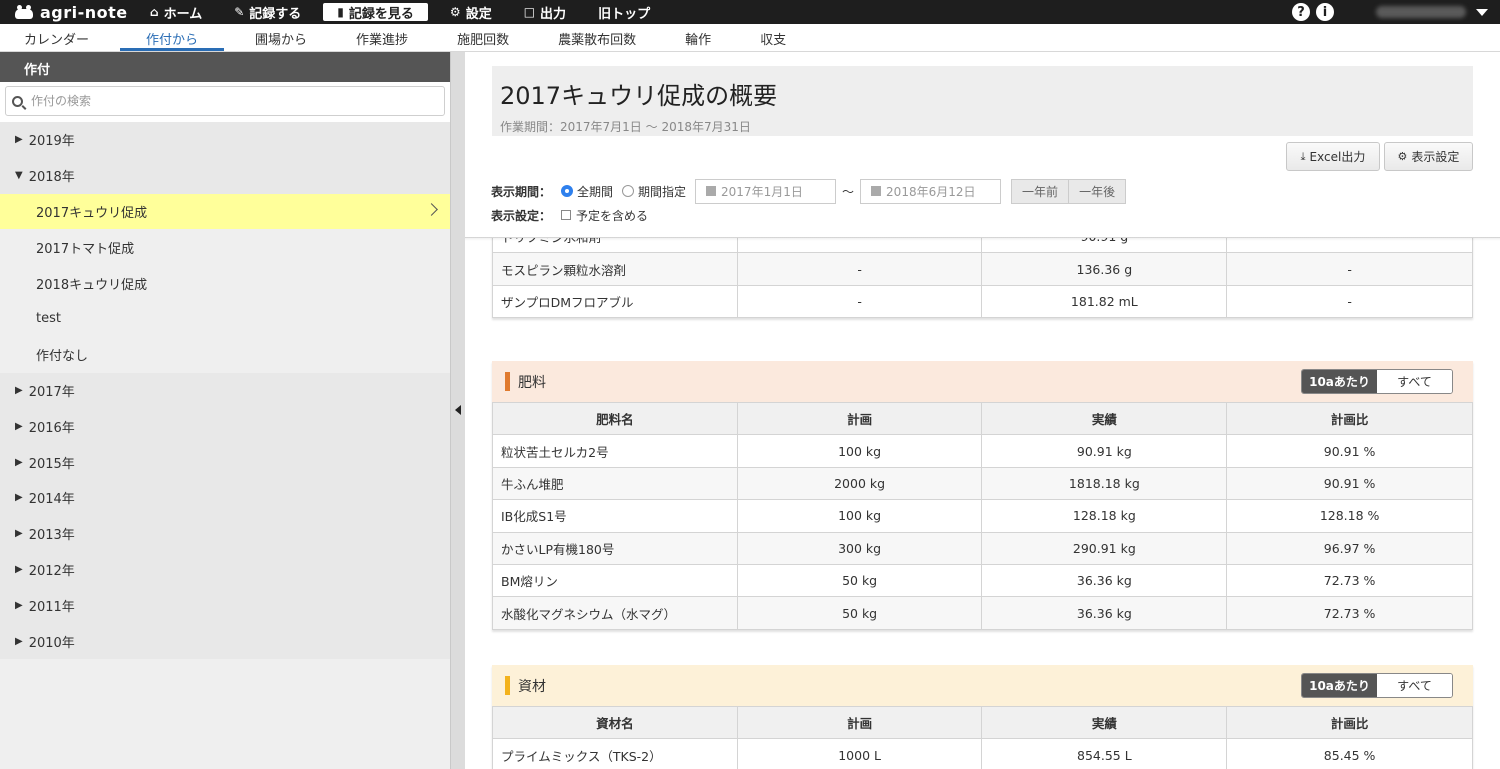 The width and height of the screenshot is (1500, 769). Describe the element at coordinates (1104, 548) in the screenshot. I see `actual-cell: 290.91 kg` at that location.